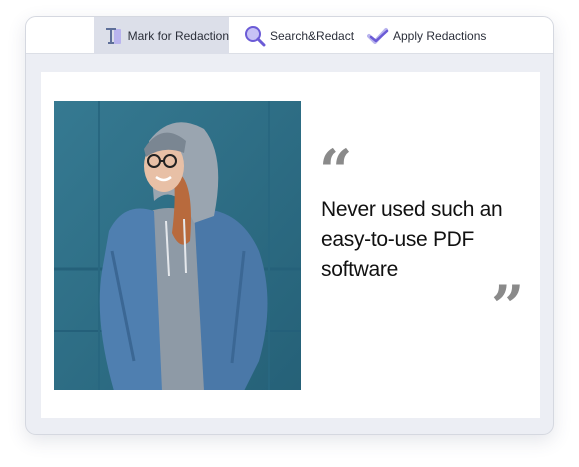  I want to click on double-check-icon, so click(378, 36).